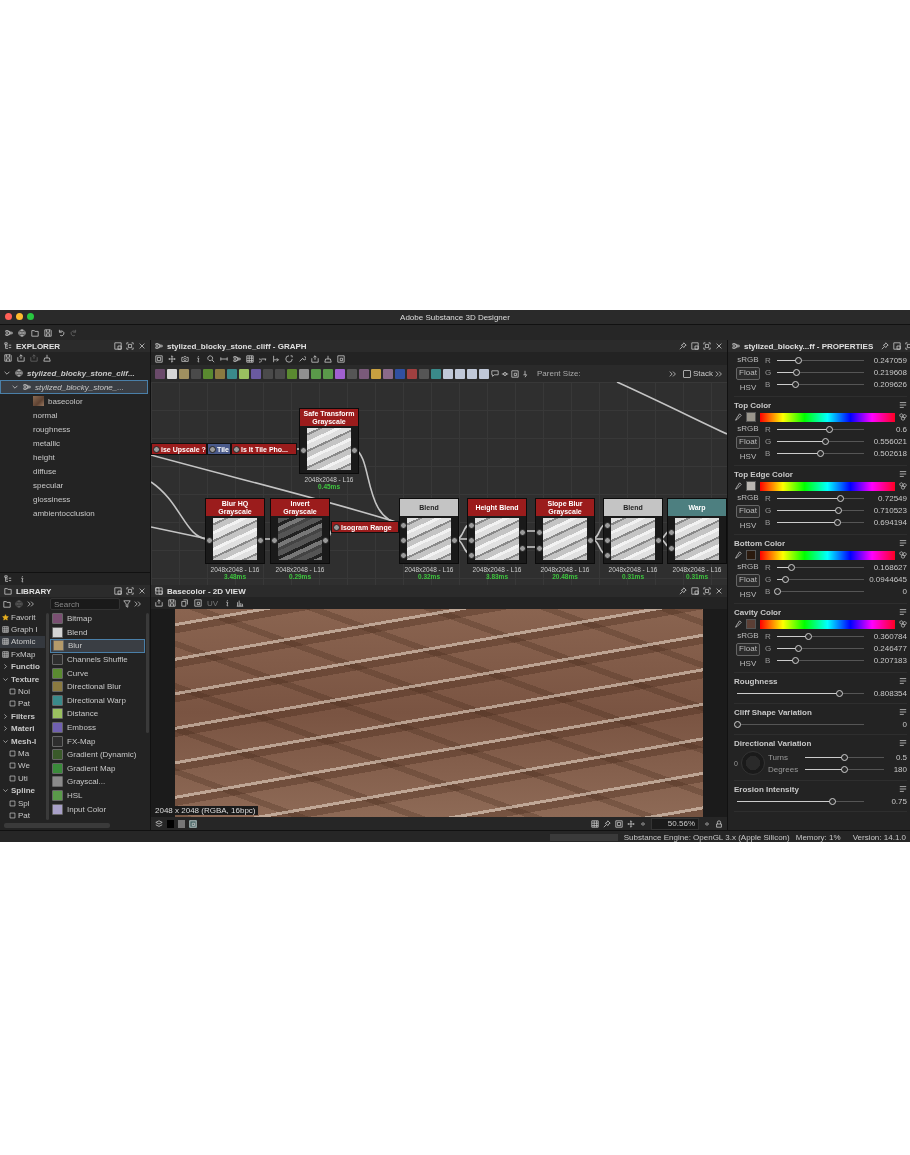  What do you see at coordinates (97, 795) in the screenshot?
I see `library-item: HSL` at bounding box center [97, 795].